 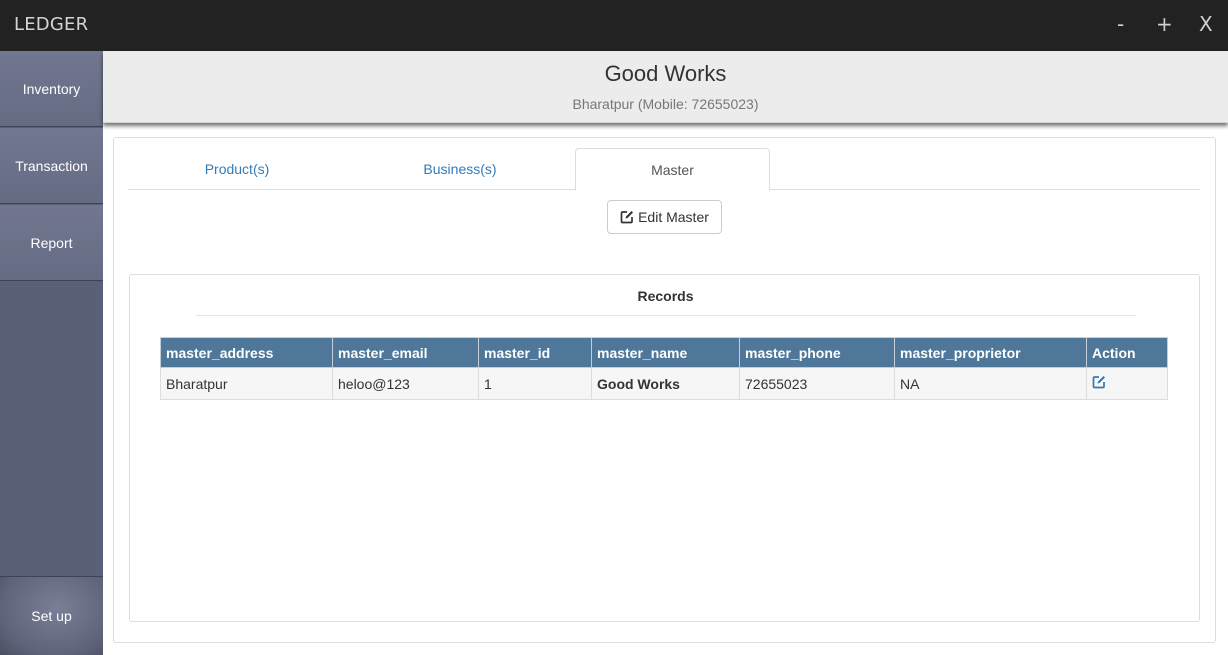 I want to click on cell-master-name: Good Works, so click(x=665, y=383).